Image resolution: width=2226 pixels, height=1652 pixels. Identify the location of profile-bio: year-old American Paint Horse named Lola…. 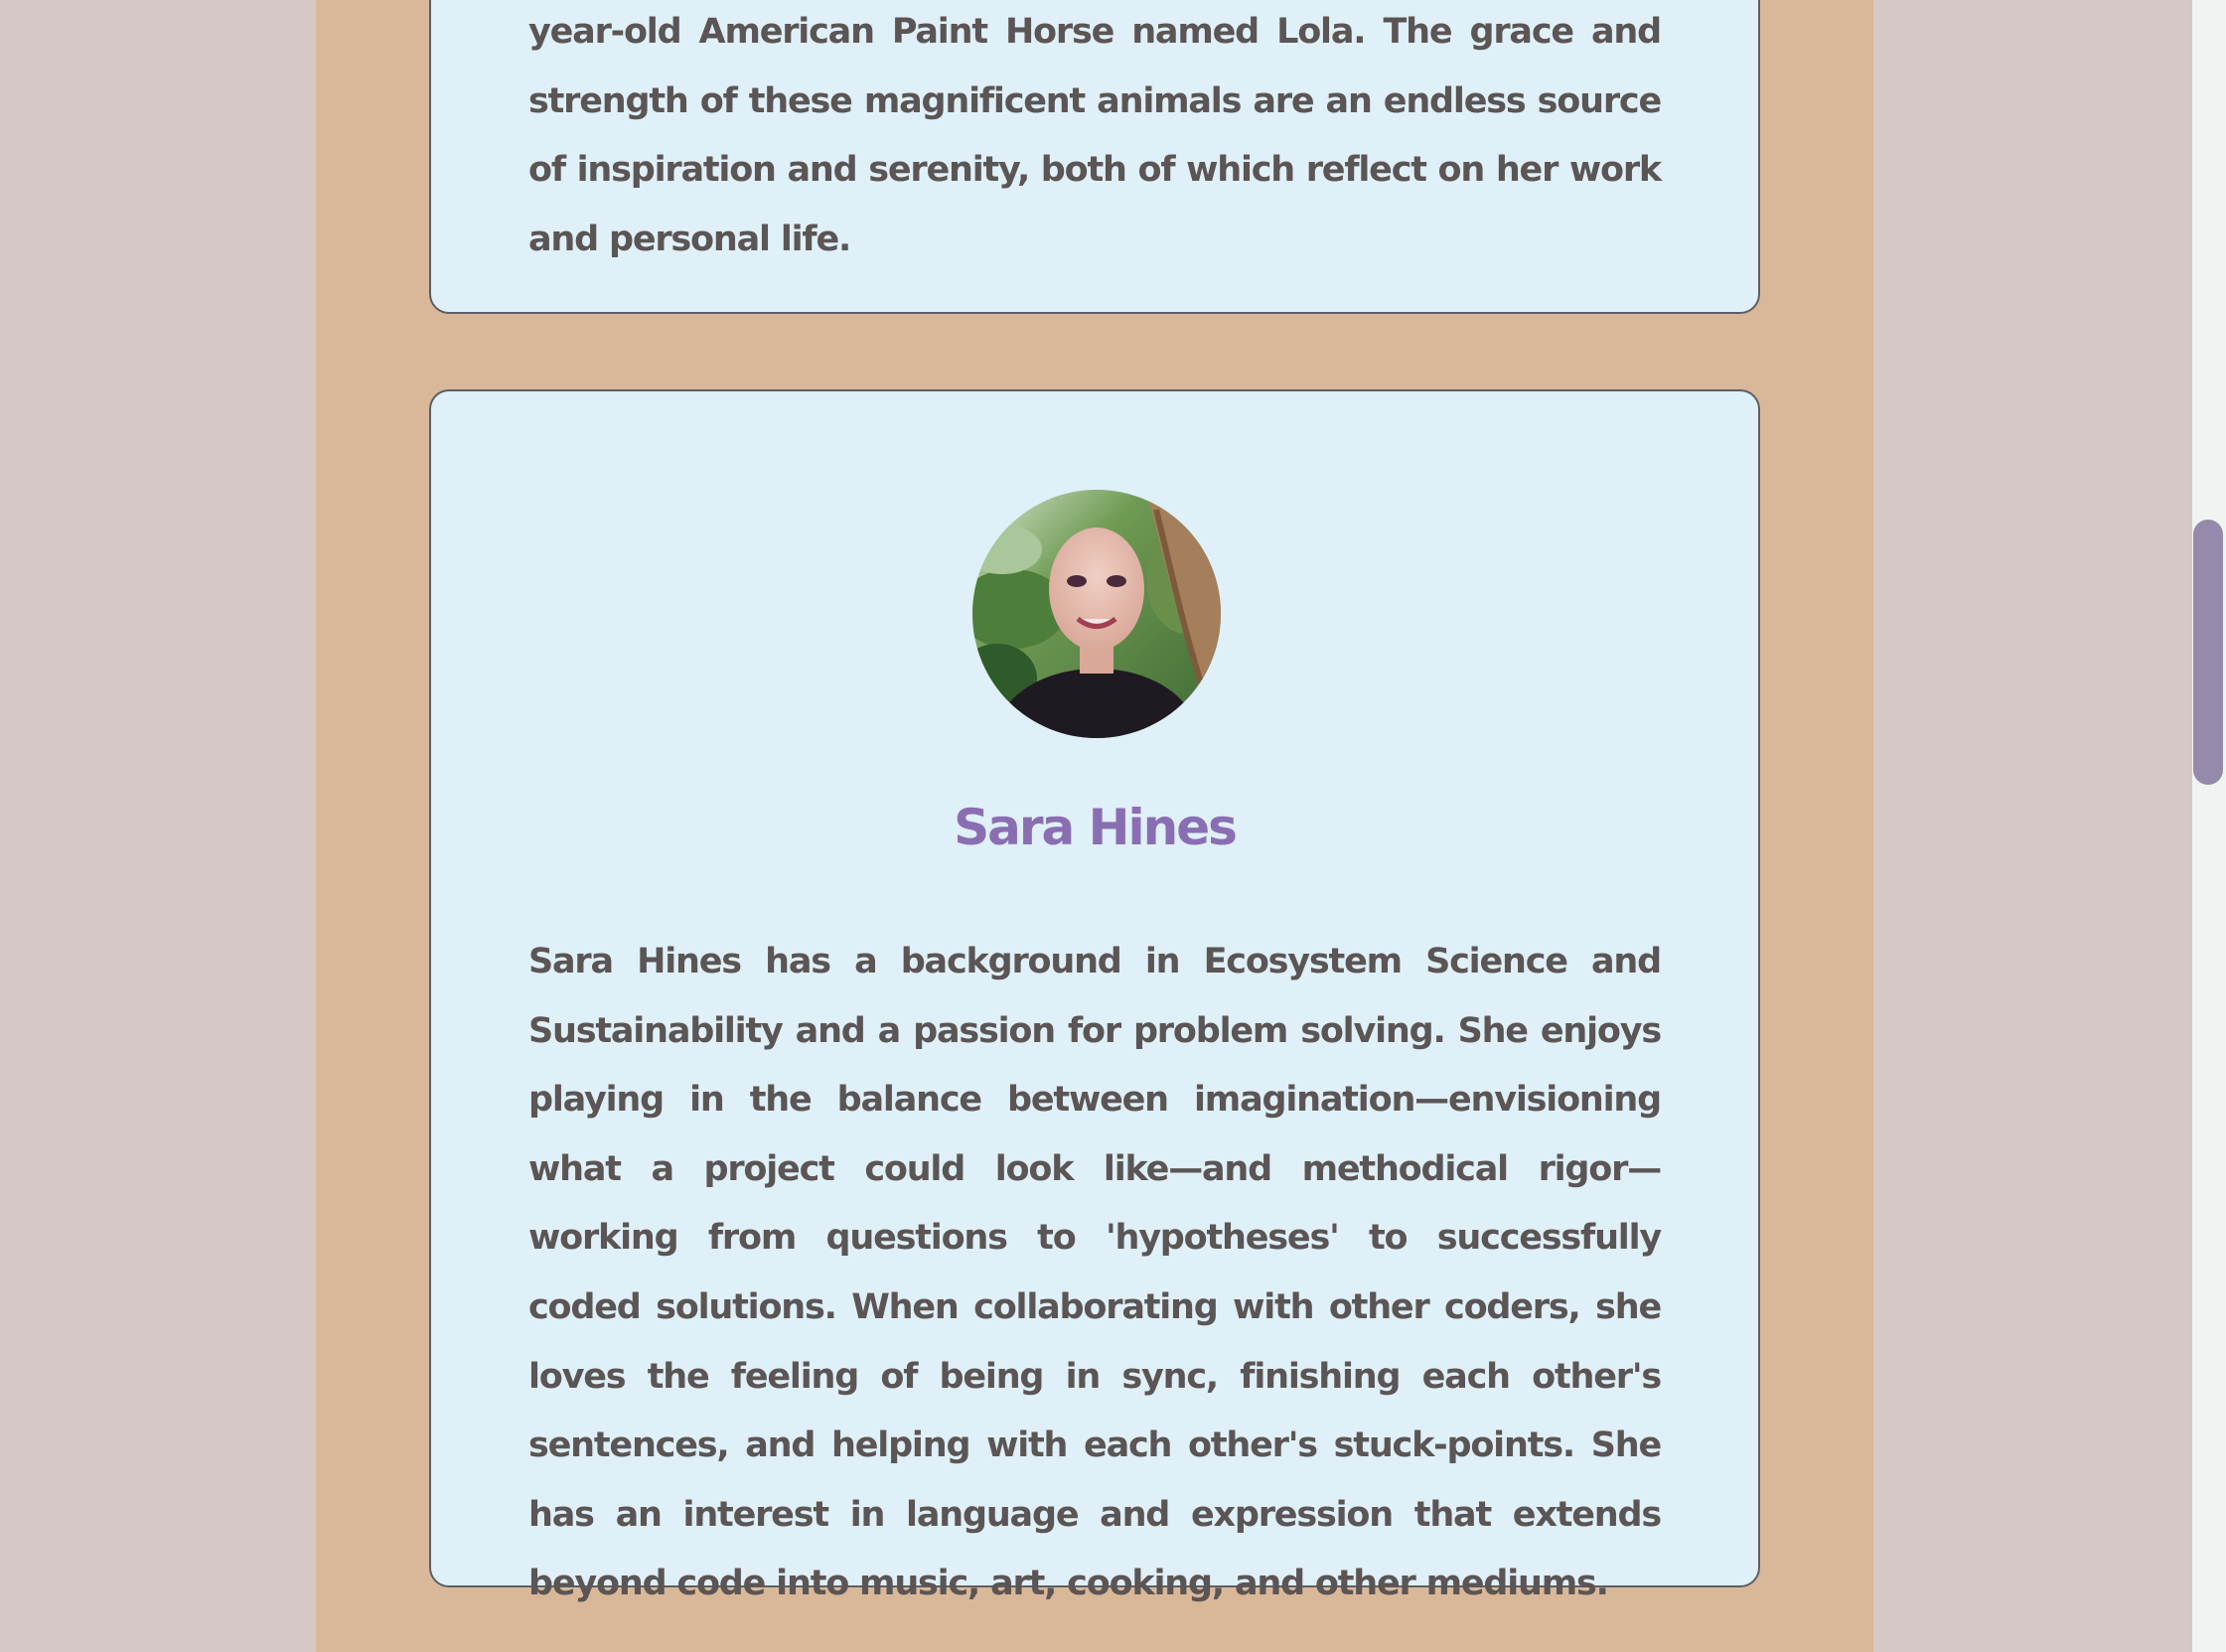
(1095, 135).